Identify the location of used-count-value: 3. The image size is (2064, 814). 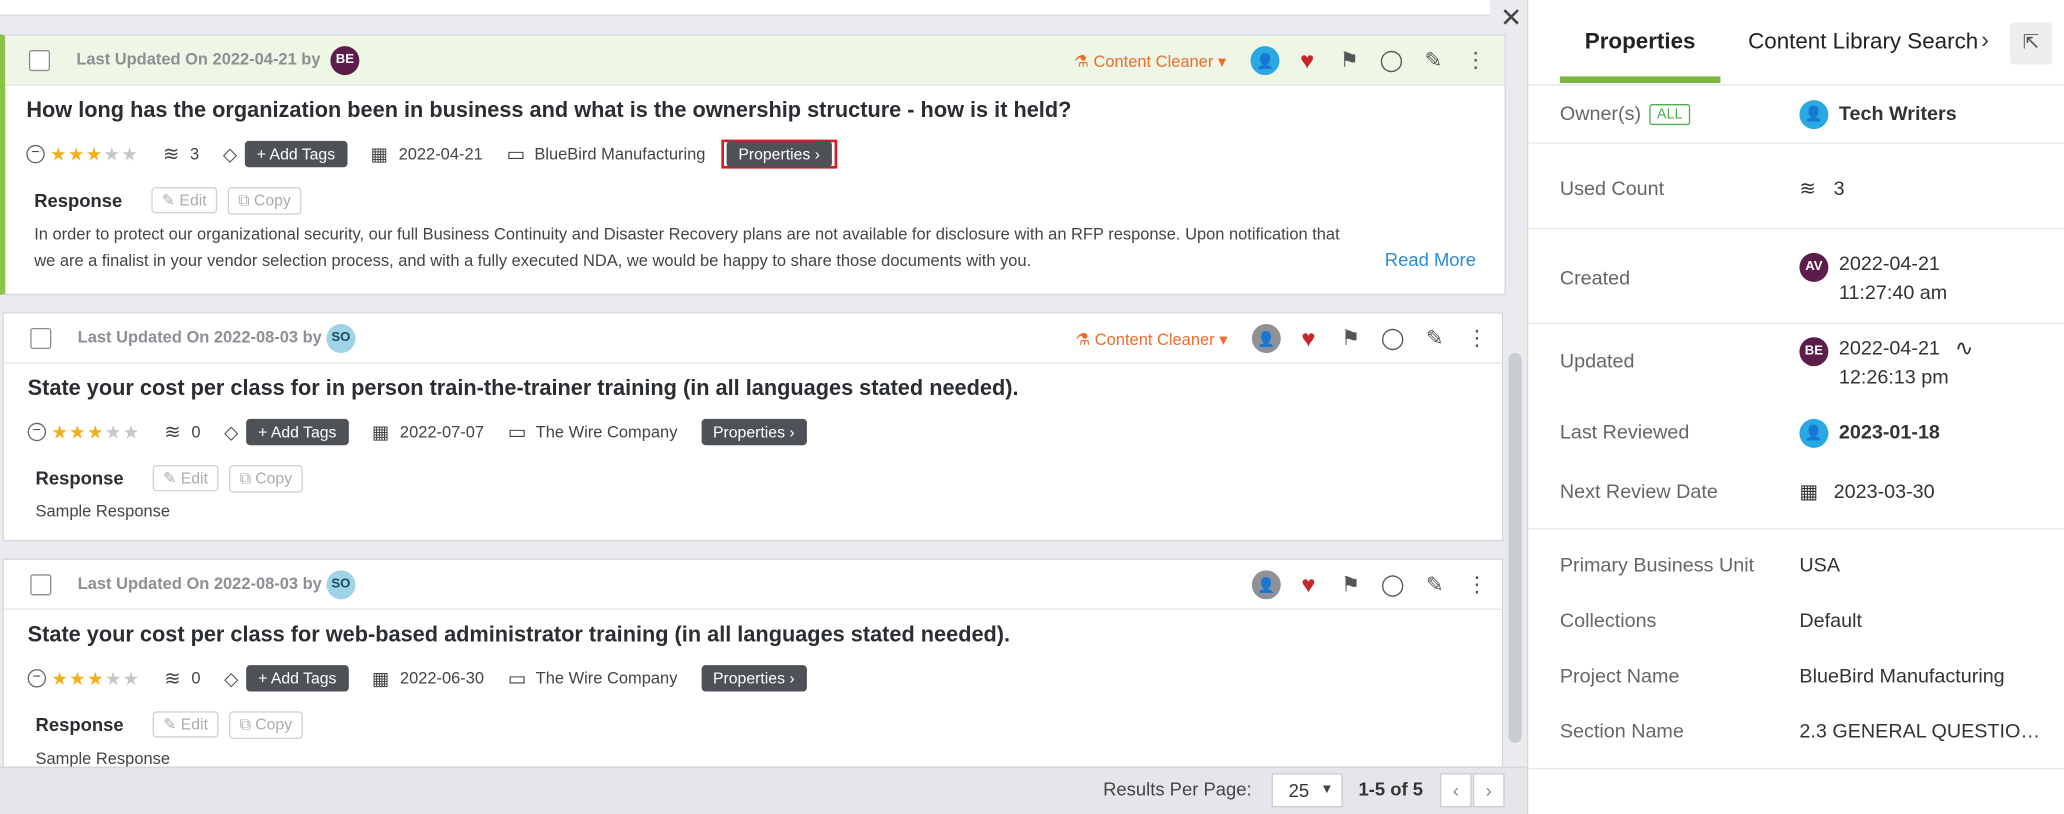
(1839, 189).